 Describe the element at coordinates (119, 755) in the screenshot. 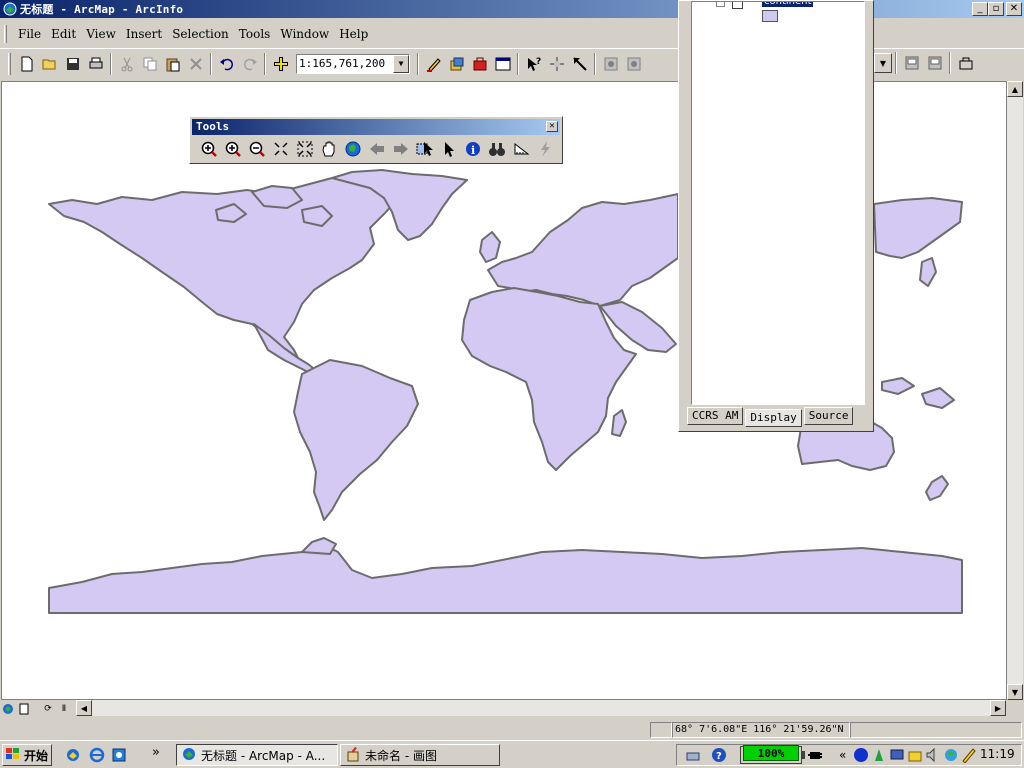

I see `quicklaunch-media-icon` at that location.